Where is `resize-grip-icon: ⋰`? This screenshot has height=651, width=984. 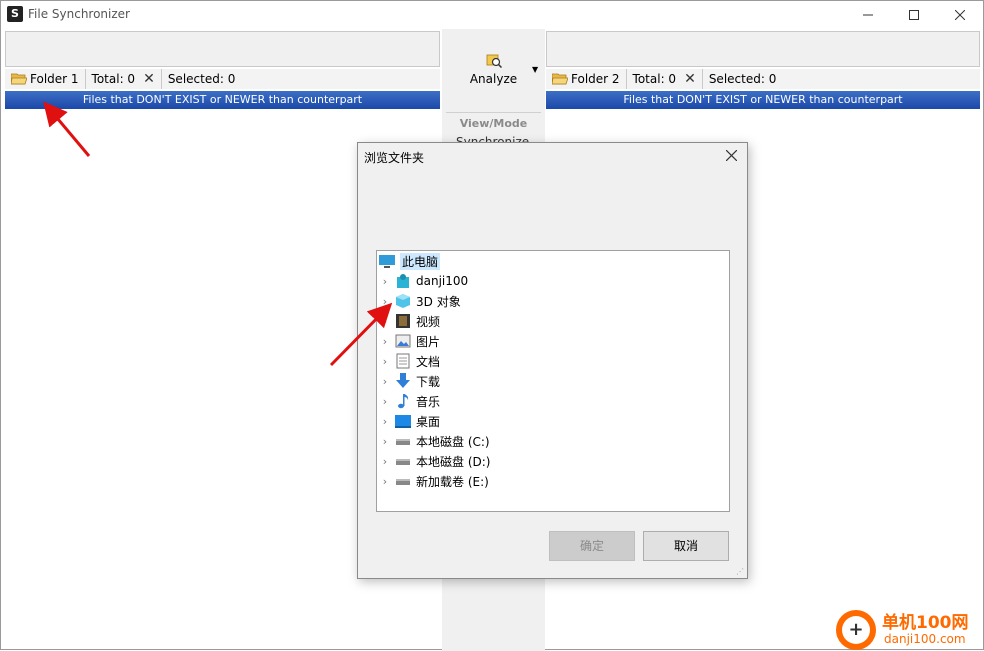
resize-grip-icon: ⋰ is located at coordinates (740, 571).